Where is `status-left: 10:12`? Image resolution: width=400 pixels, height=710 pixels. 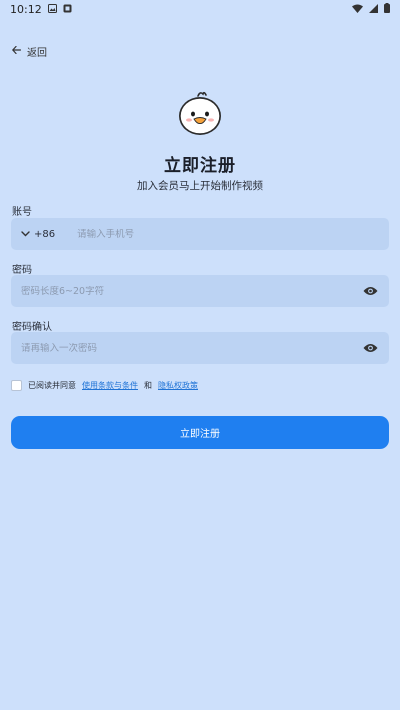 status-left: 10:12 is located at coordinates (41, 9).